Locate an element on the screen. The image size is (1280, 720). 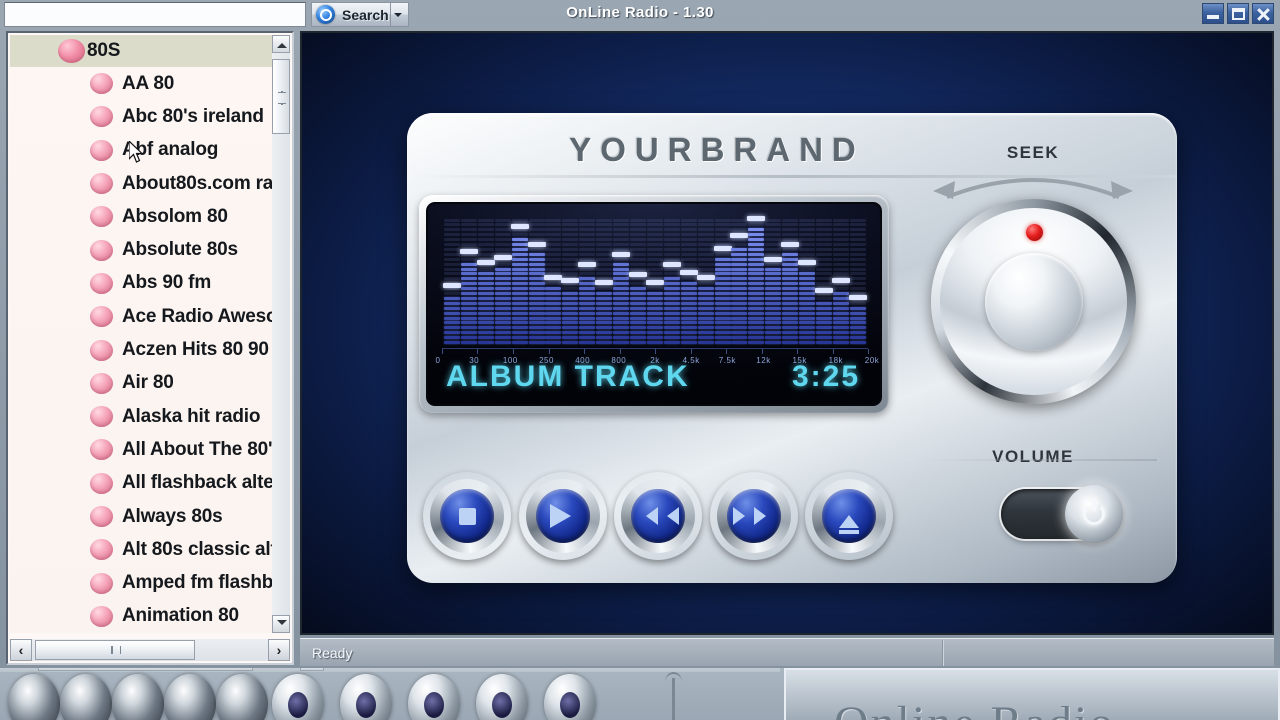
list-item: Animation 80 is located at coordinates (143, 616).